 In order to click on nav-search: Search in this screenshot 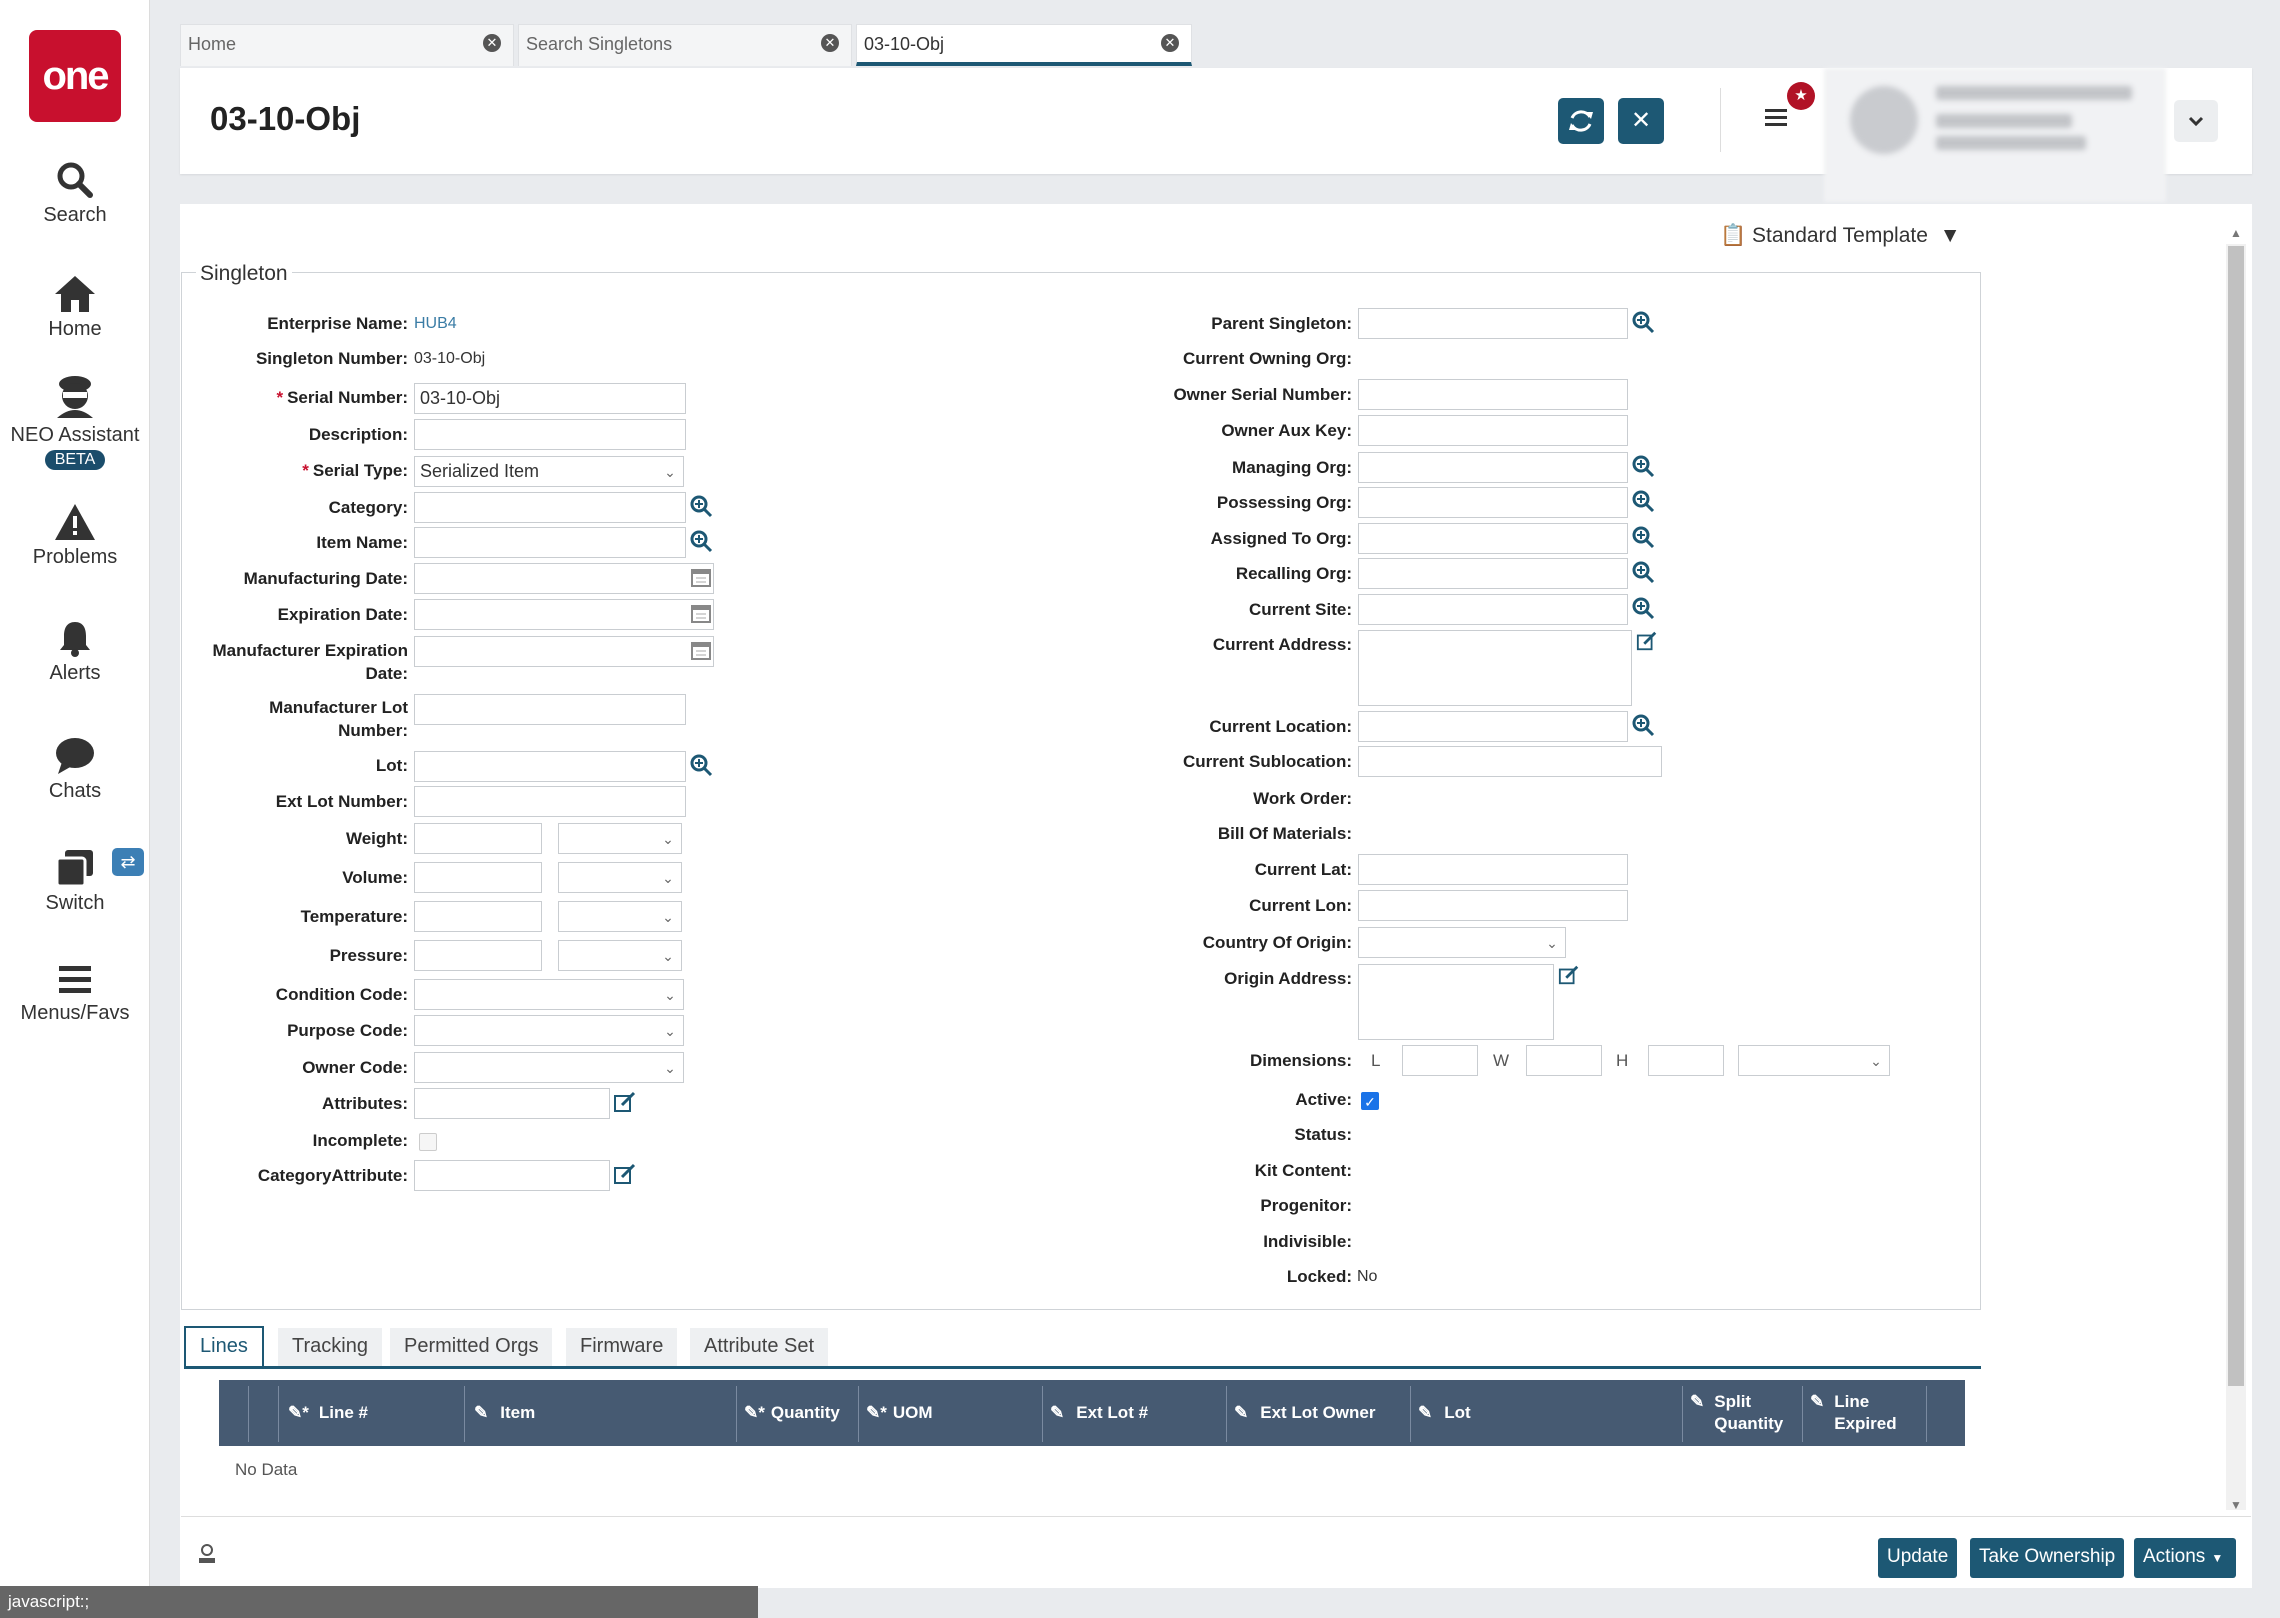, I will do `click(75, 193)`.